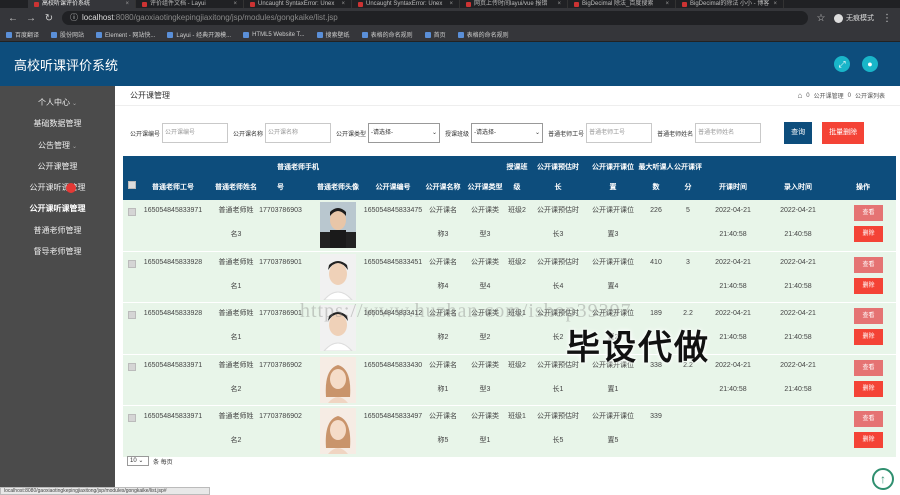 The image size is (900, 495). Describe the element at coordinates (67, 34) in the screenshot. I see `bookmark-item: 股份网站` at that location.